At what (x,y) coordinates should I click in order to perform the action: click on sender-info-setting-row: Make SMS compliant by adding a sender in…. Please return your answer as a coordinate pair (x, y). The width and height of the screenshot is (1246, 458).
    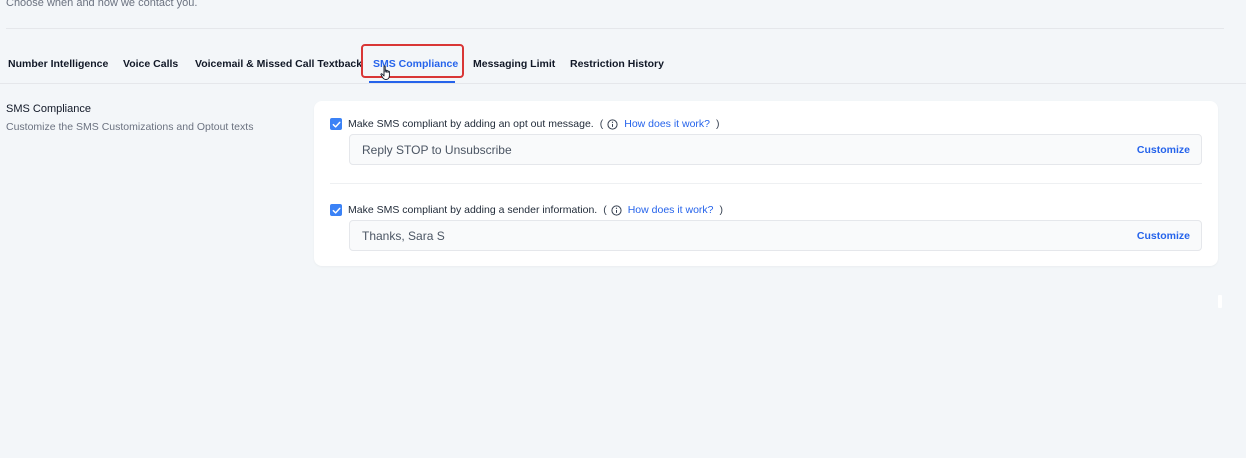
    Looking at the image, I should click on (526, 210).